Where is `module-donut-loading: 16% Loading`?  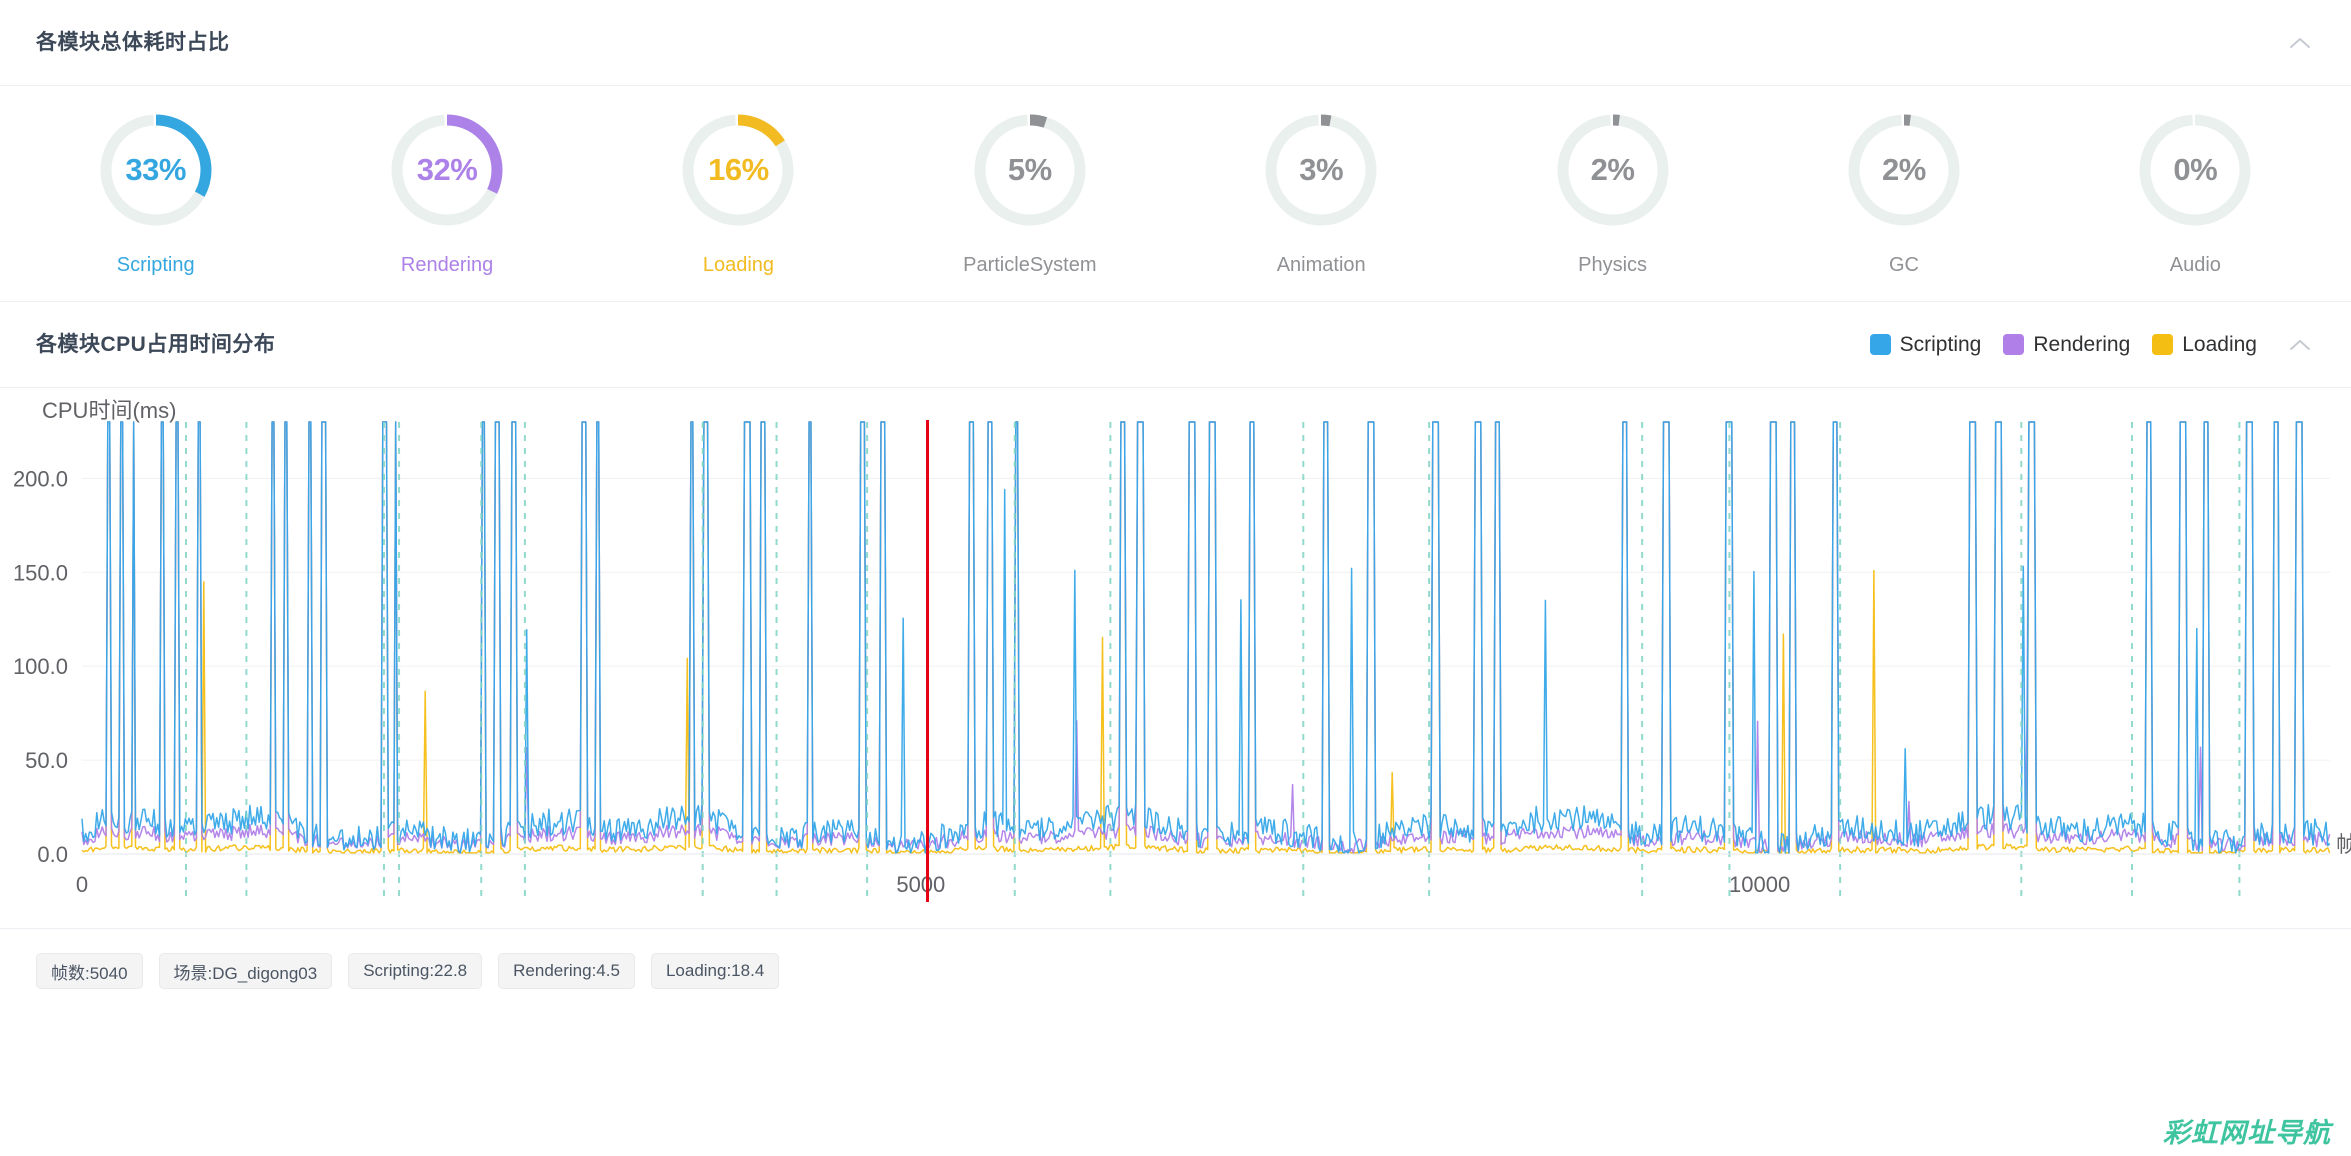
module-donut-loading: 16% Loading is located at coordinates (738, 191).